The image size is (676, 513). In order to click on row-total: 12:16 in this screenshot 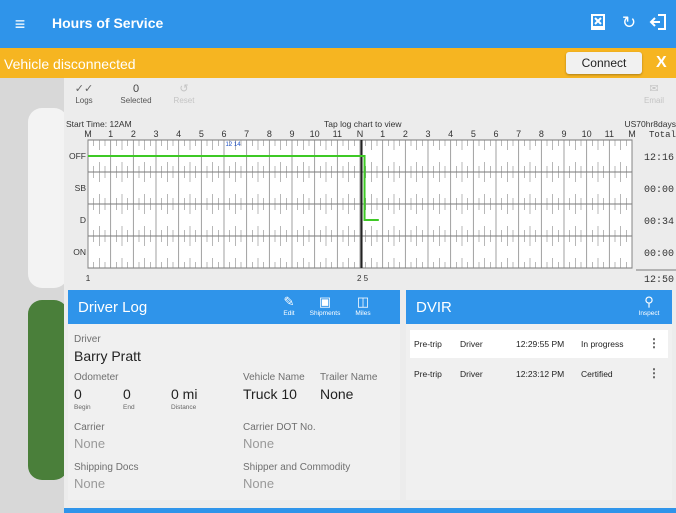, I will do `click(659, 158)`.